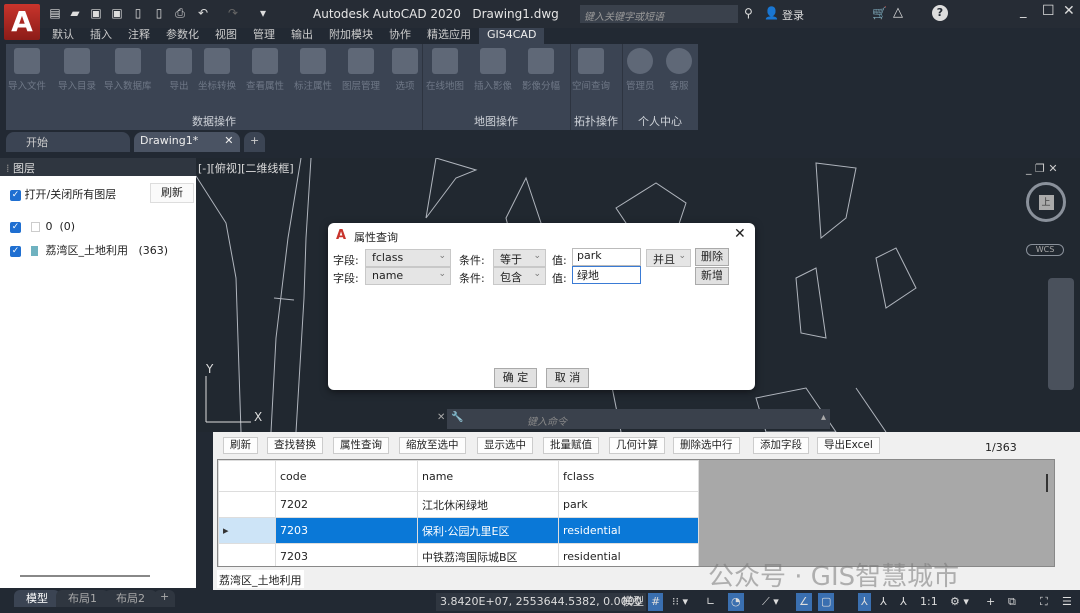 The image size is (1080, 613). Describe the element at coordinates (736, 602) in the screenshot. I see `polar-icon: ◔` at that location.